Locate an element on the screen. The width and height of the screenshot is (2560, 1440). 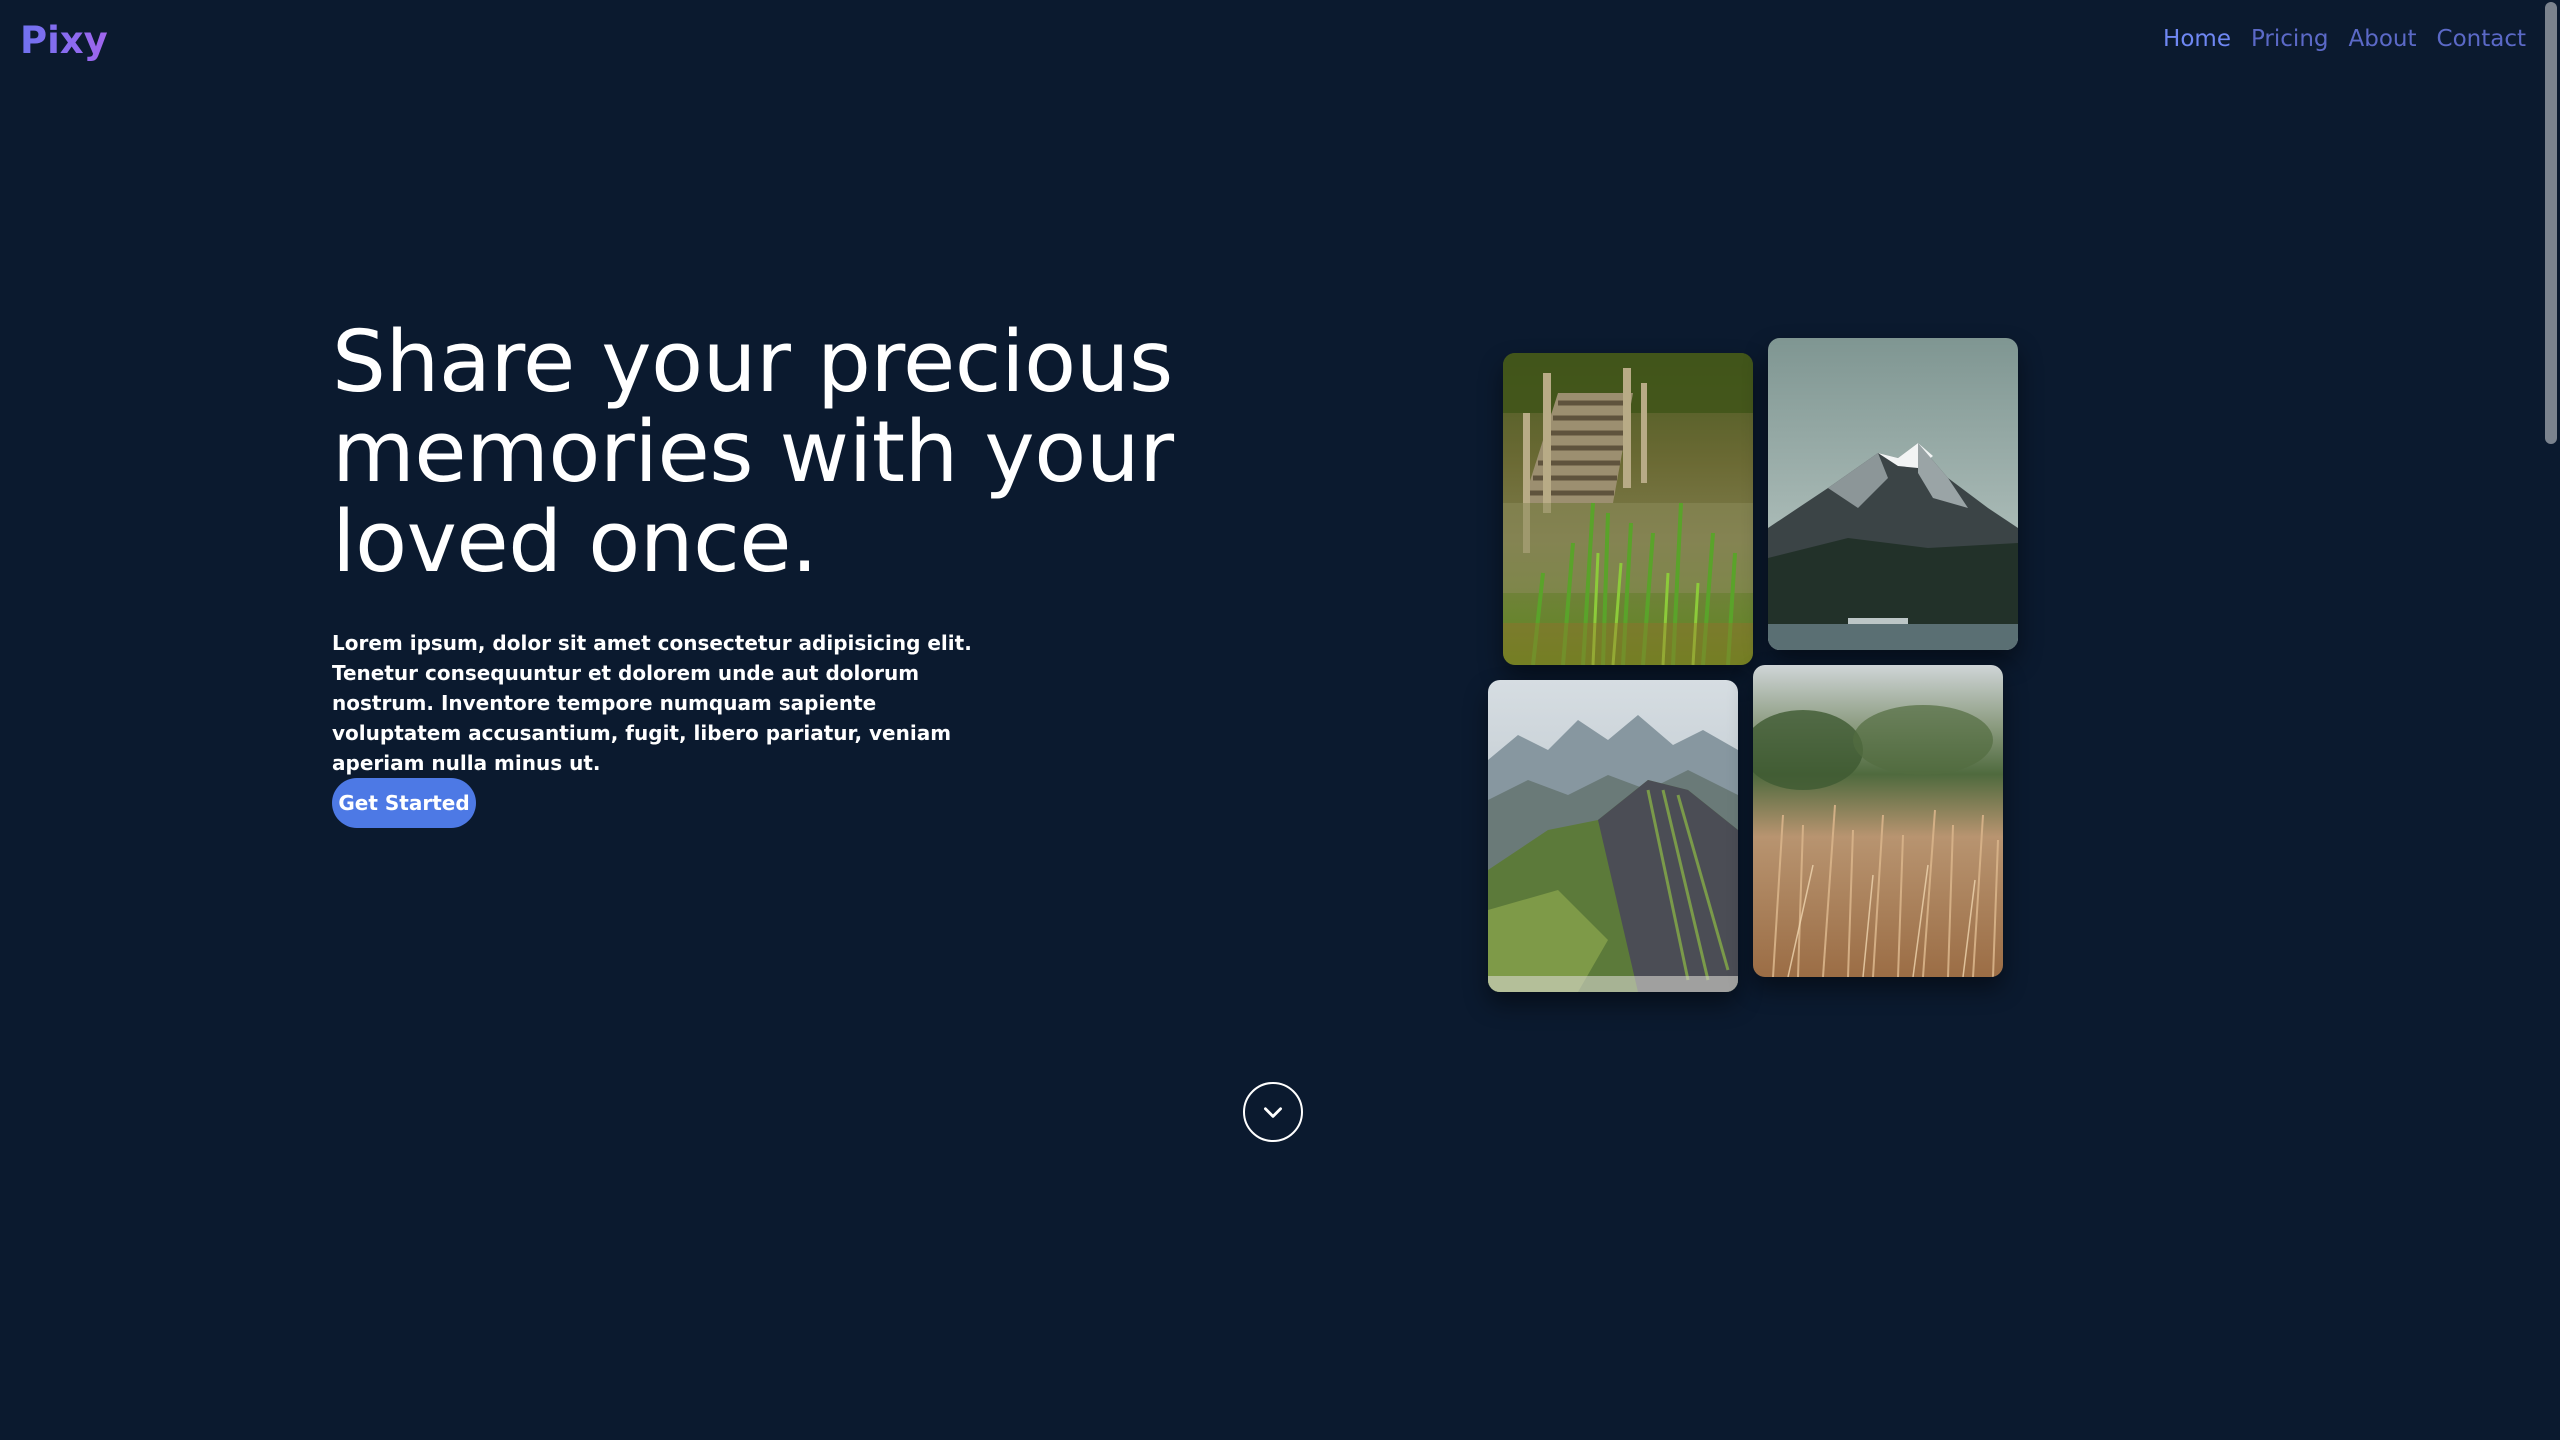
chevron-down-icon is located at coordinates (1273, 1112).